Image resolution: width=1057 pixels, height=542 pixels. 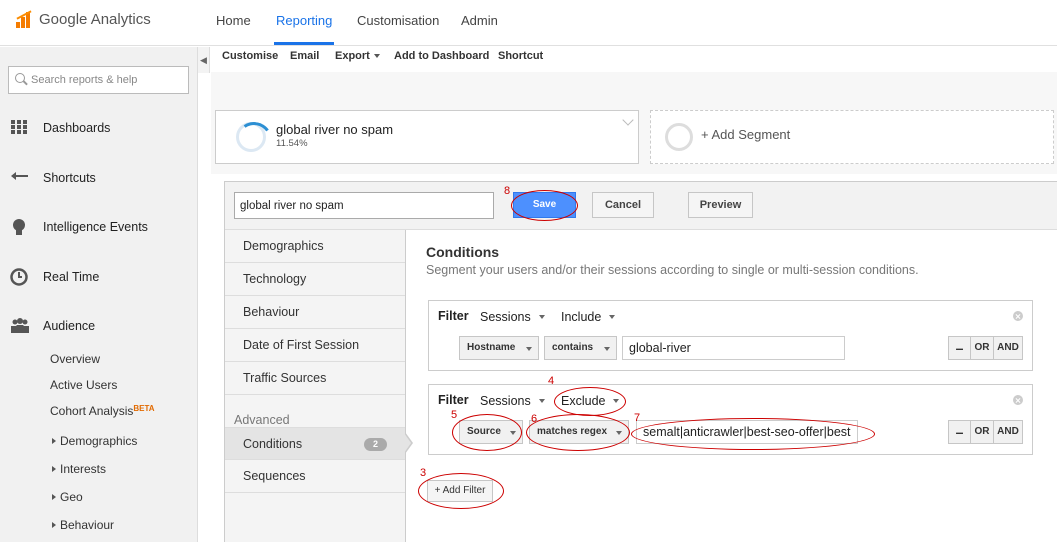 What do you see at coordinates (79, 227) in the screenshot?
I see `sidebar-item-intelligence-events: Intelligence Events` at bounding box center [79, 227].